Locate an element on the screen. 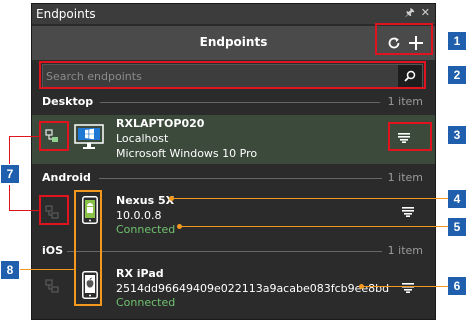 The width and height of the screenshot is (469, 323). select-endpoint-disabled-icon is located at coordinates (52, 286).